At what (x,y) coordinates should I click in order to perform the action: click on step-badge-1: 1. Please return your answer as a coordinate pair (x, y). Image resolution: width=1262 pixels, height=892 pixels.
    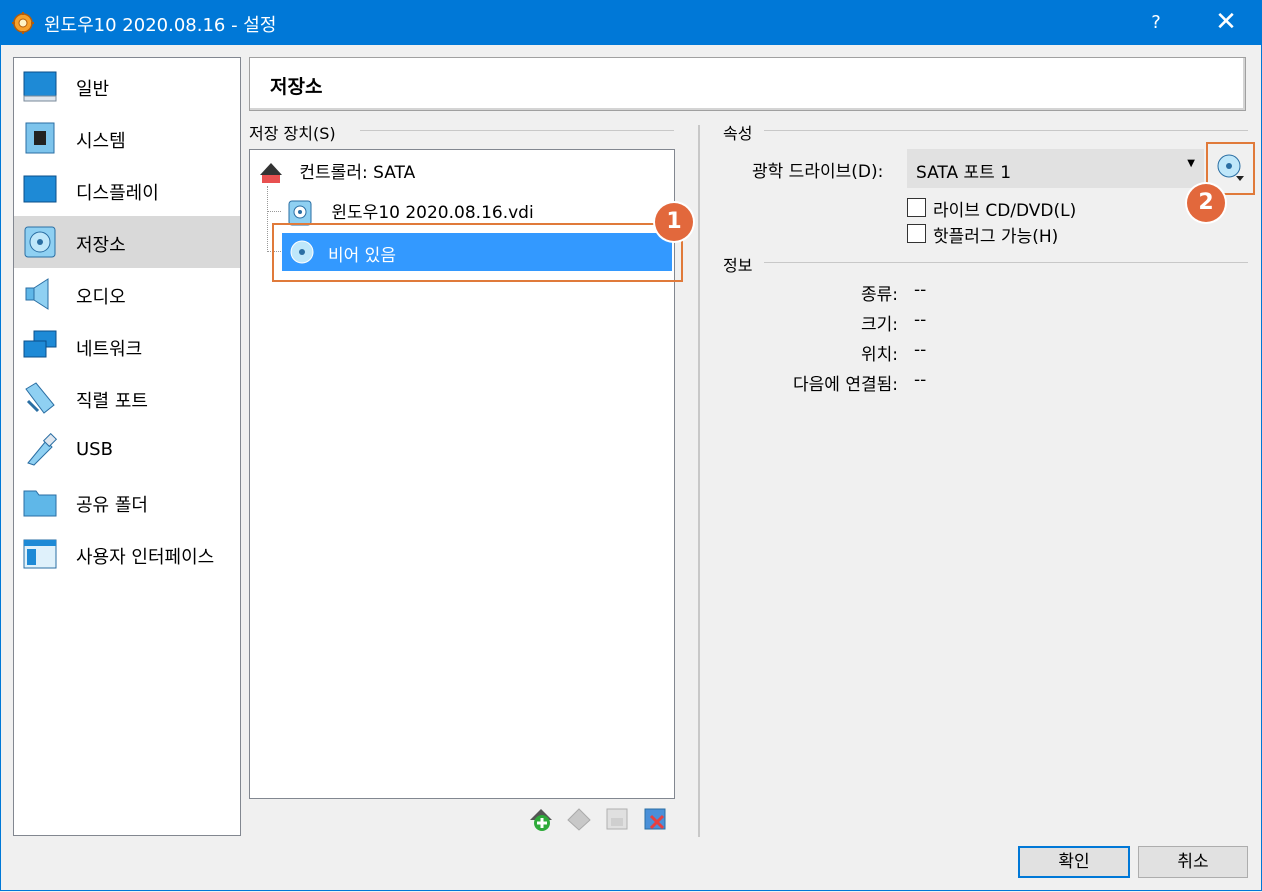
    Looking at the image, I should click on (674, 222).